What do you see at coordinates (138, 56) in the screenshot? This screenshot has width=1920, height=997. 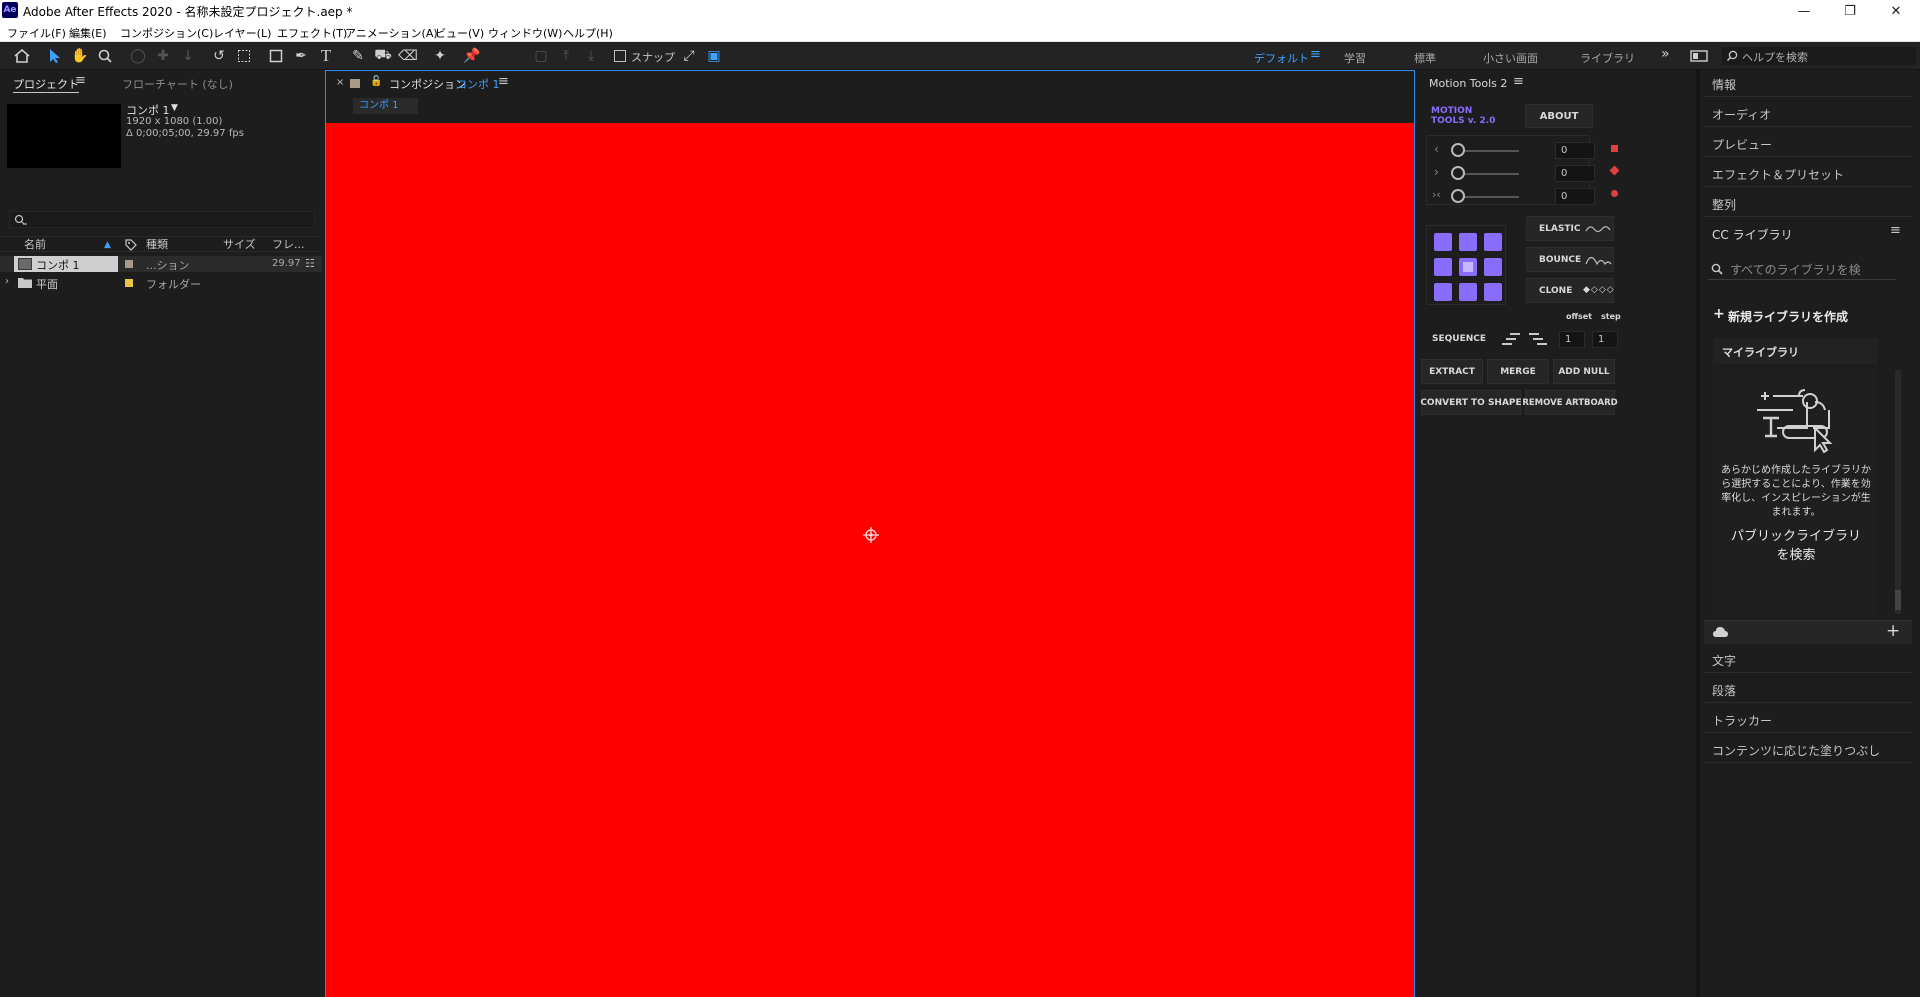 I see `orbit-camera-icon: ◯` at bounding box center [138, 56].